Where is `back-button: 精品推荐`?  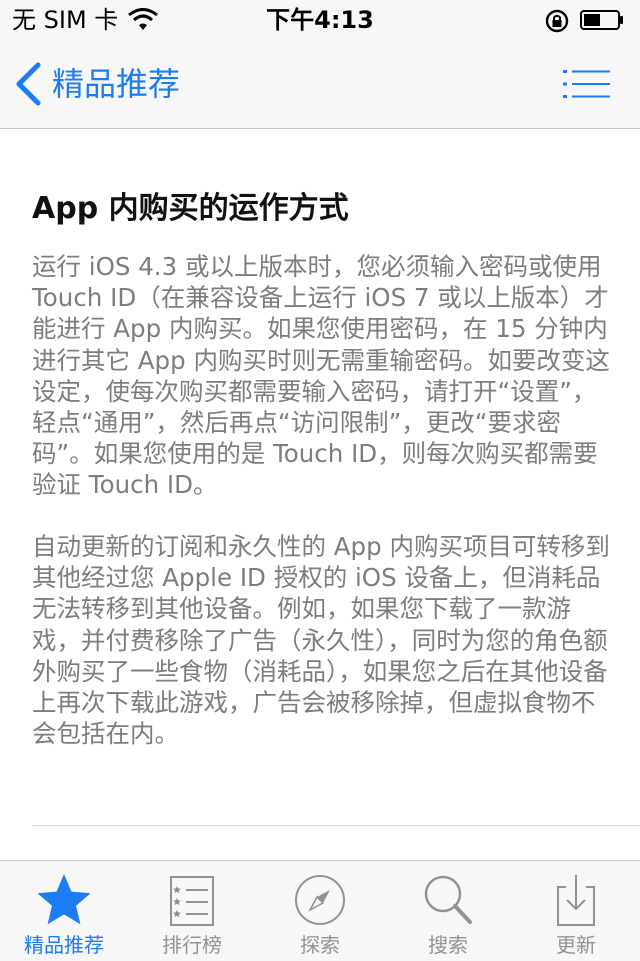 back-button: 精品推荐 is located at coordinates (97, 84).